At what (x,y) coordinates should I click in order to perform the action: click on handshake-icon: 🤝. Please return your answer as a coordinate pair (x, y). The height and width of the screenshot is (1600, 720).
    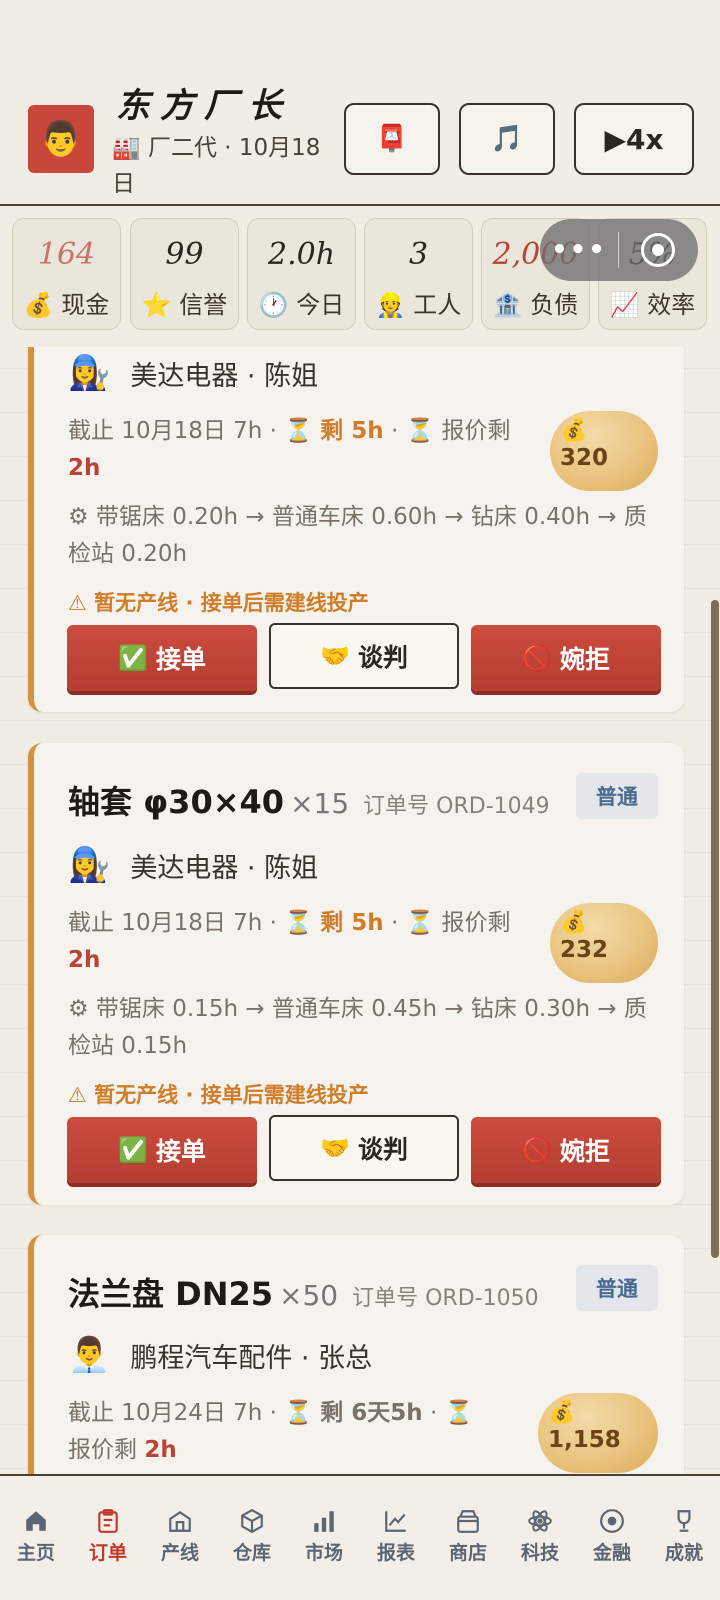
    Looking at the image, I should click on (335, 656).